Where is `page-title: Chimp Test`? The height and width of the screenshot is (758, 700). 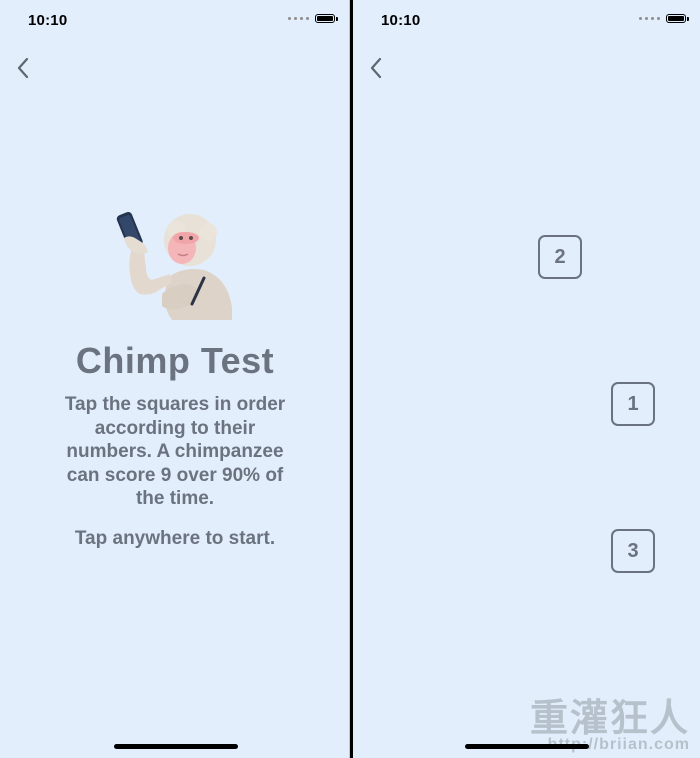
page-title: Chimp Test is located at coordinates (175, 360).